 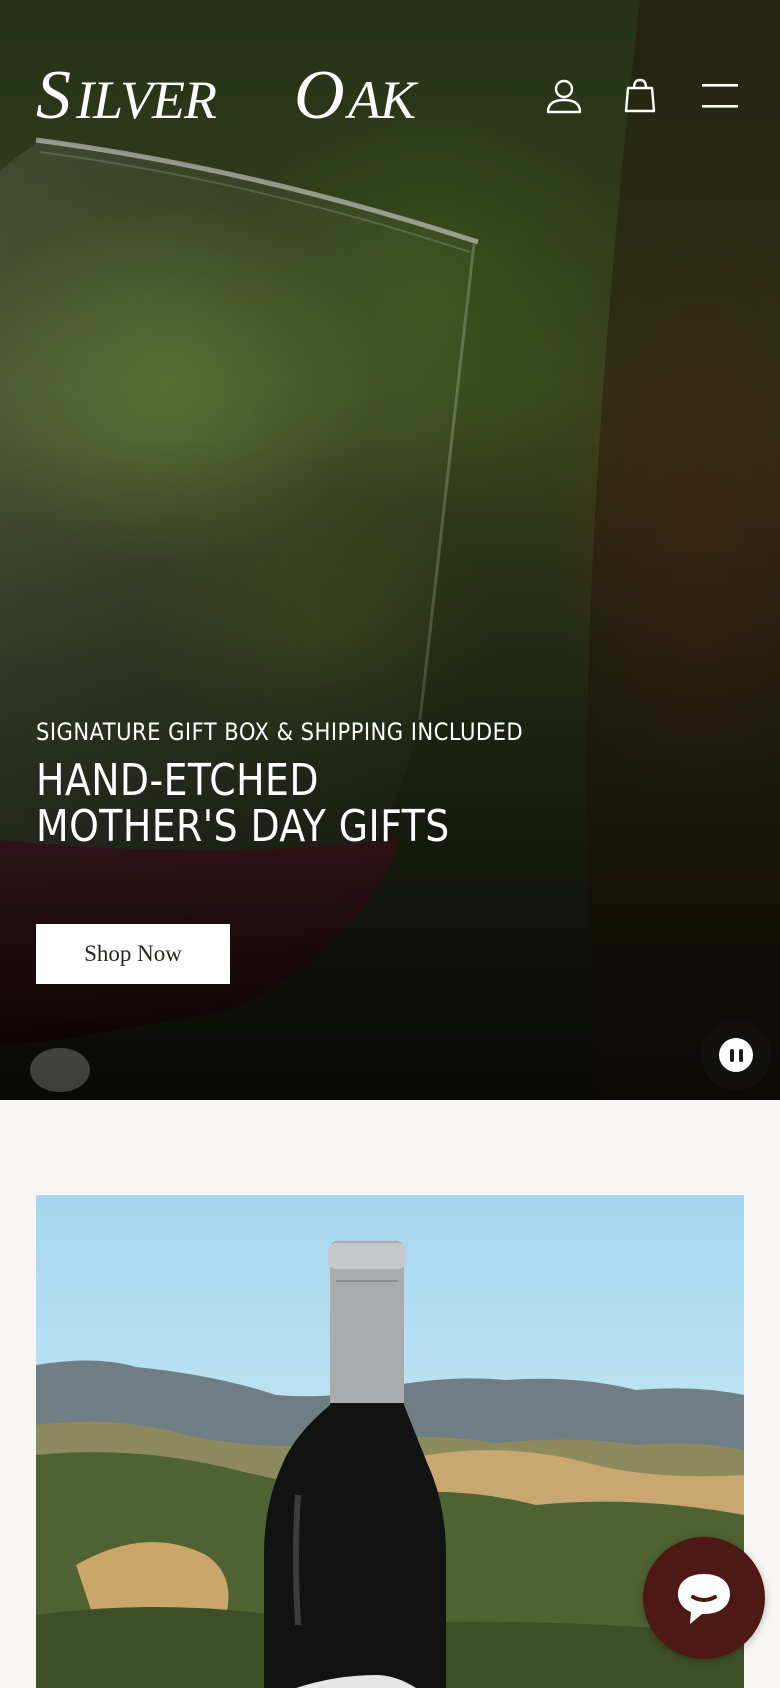 I want to click on brand-logo: S ILVER O AK, so click(x=256, y=100).